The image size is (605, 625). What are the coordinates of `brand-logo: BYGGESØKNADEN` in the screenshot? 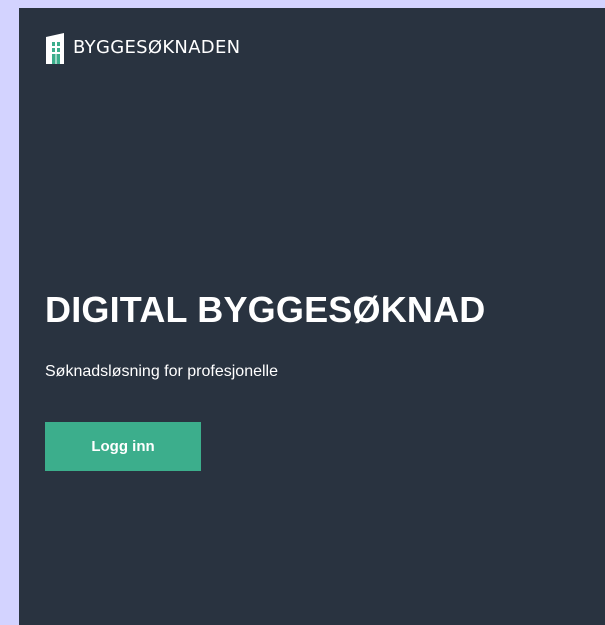 It's located at (142, 48).